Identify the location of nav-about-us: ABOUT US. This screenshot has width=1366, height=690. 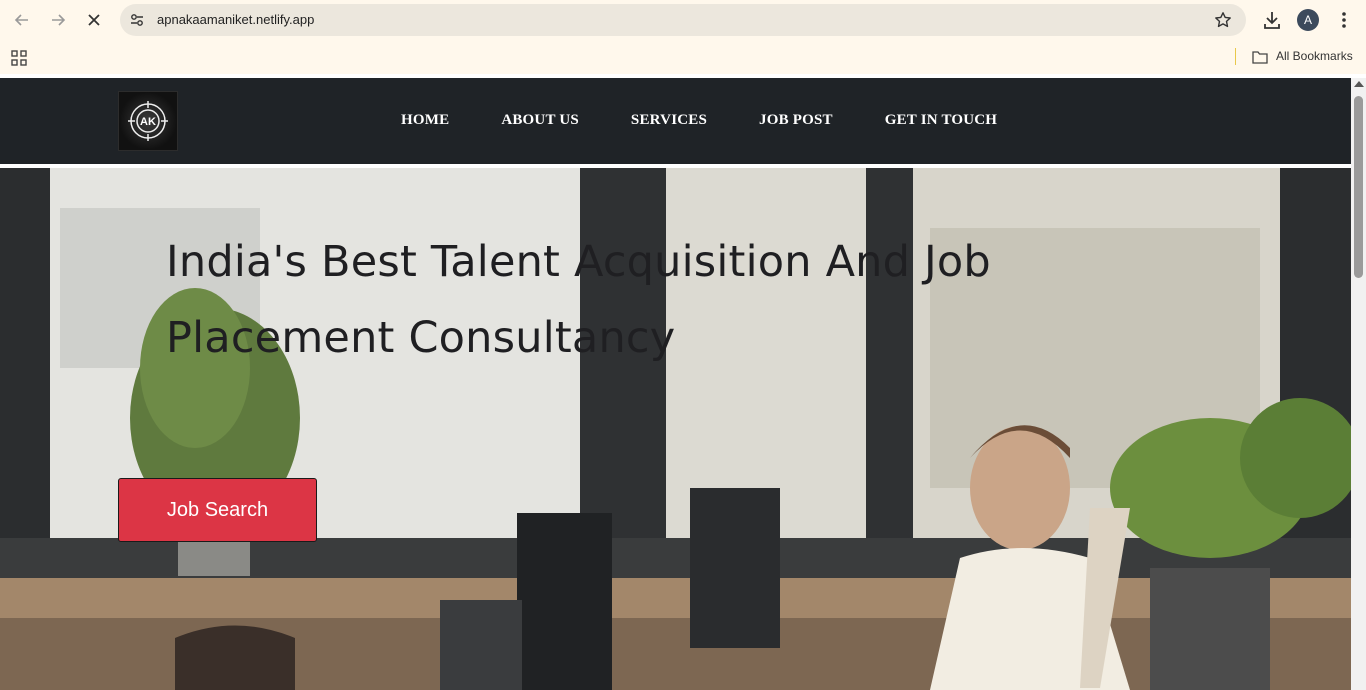
(540, 120).